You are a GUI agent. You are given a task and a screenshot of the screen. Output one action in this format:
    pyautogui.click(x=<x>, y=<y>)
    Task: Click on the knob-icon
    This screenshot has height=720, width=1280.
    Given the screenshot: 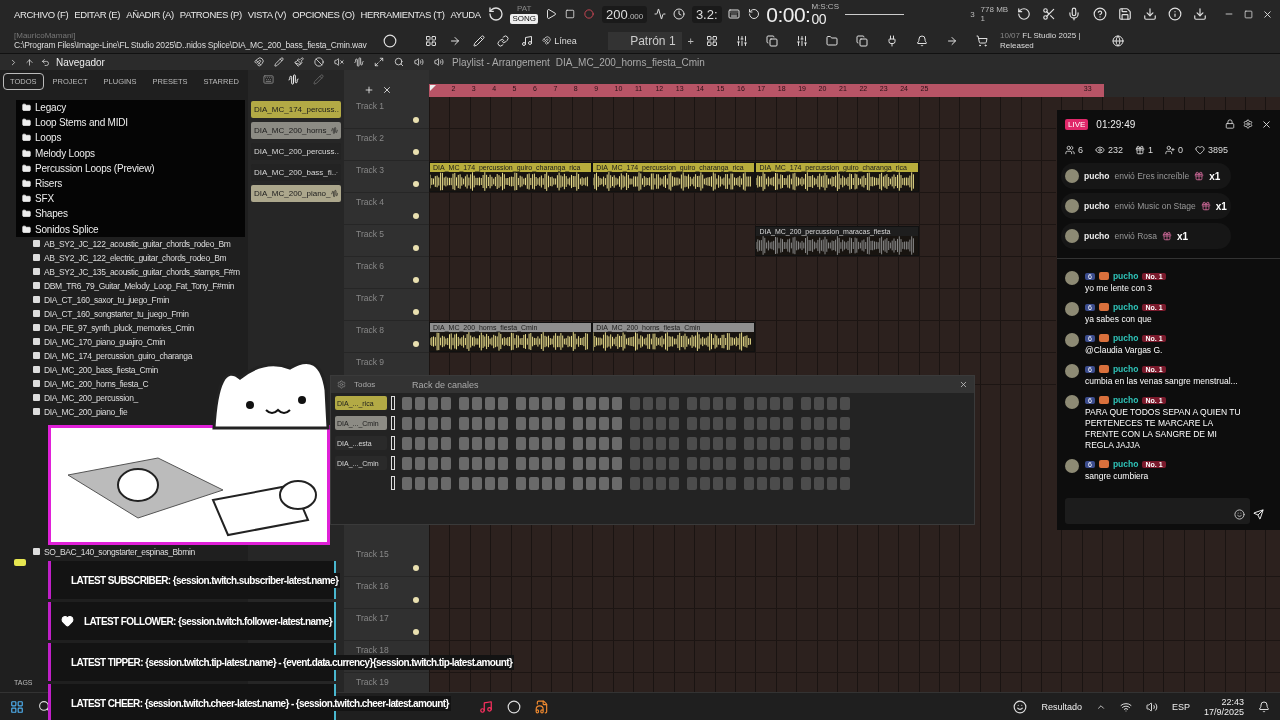 What is the action you would take?
    pyautogui.click(x=495, y=14)
    